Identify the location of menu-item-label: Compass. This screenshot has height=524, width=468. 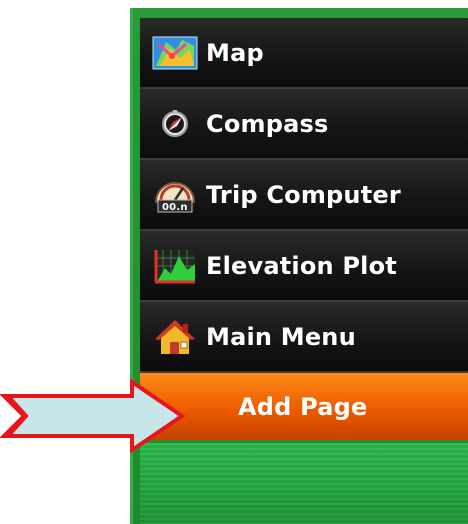
(267, 123).